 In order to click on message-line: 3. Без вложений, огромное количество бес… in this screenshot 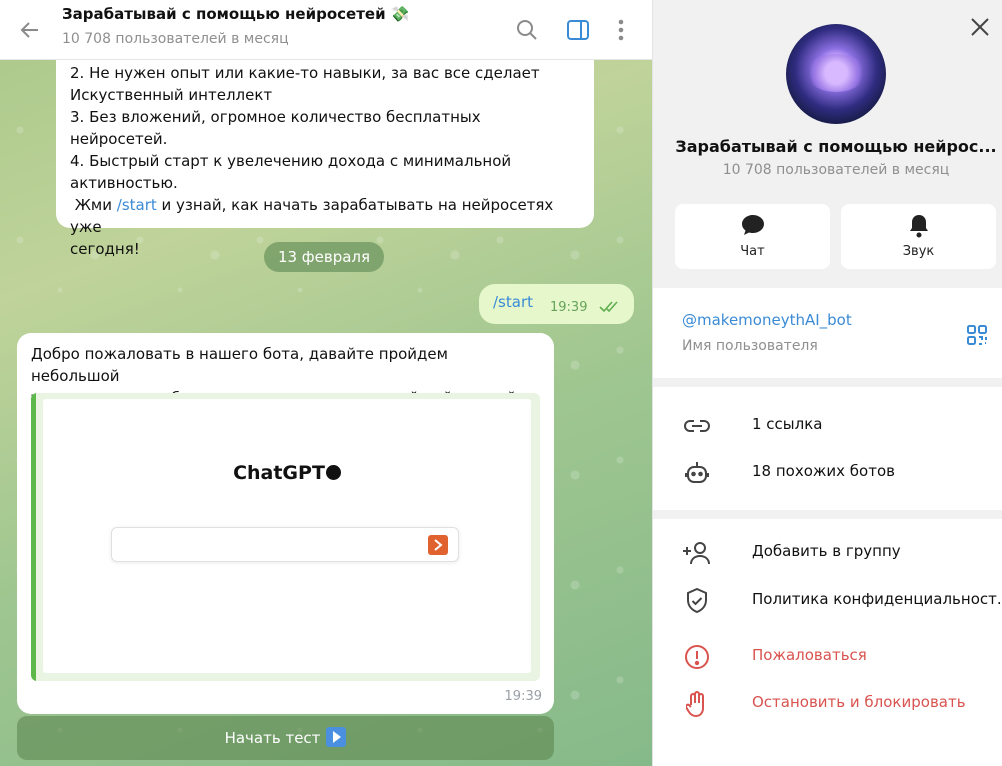, I will do `click(275, 128)`.